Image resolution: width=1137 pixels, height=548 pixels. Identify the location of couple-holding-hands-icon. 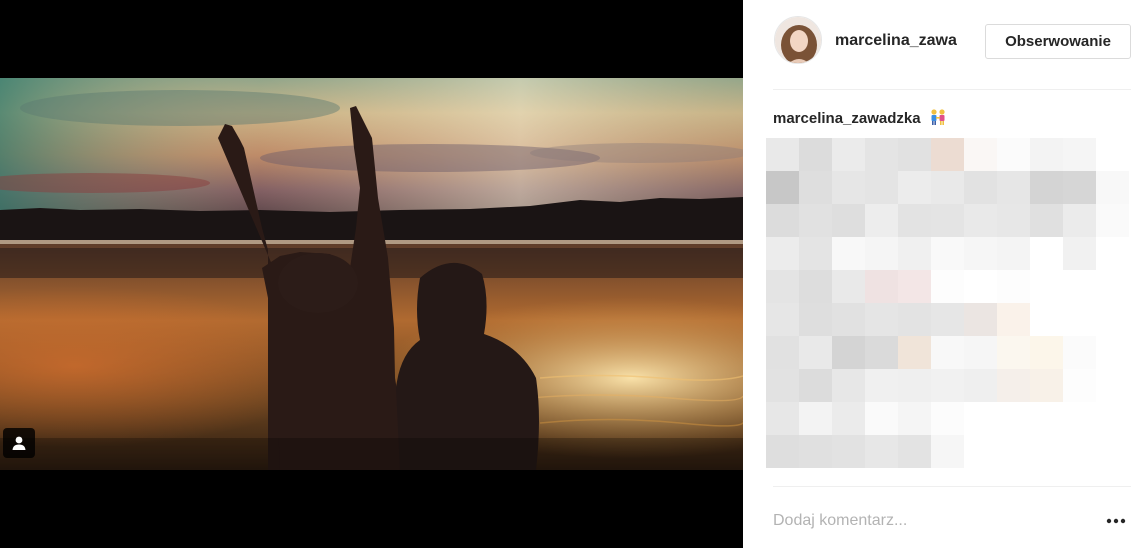
(938, 117).